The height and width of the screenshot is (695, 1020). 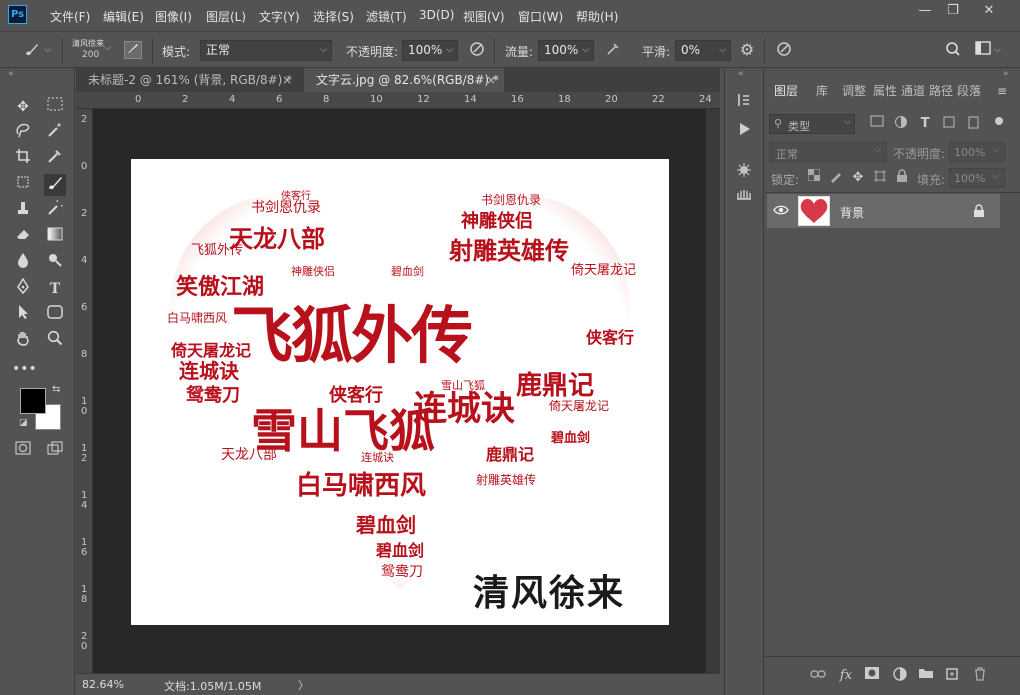 What do you see at coordinates (436, 15) in the screenshot?
I see `menu-3d: 3D(D)` at bounding box center [436, 15].